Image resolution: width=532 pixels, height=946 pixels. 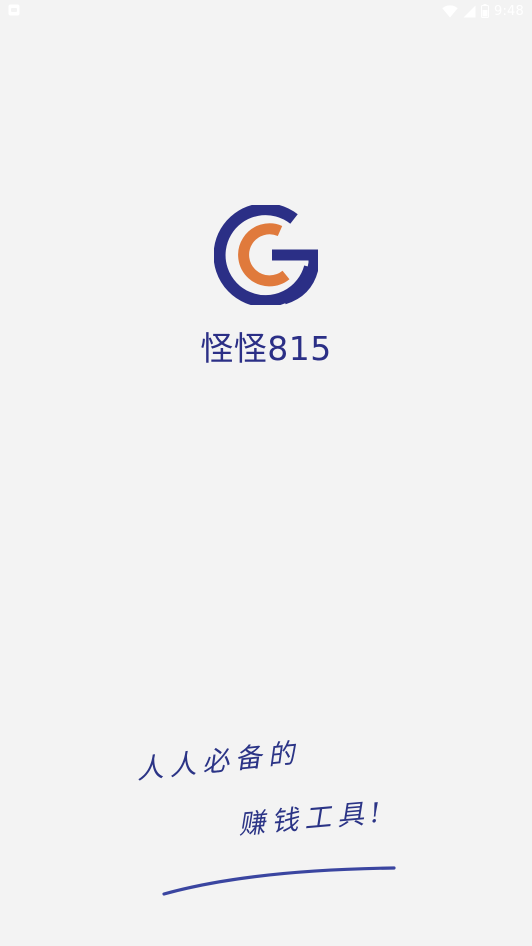 What do you see at coordinates (266, 11) in the screenshot?
I see `status-bar: 9:48` at bounding box center [266, 11].